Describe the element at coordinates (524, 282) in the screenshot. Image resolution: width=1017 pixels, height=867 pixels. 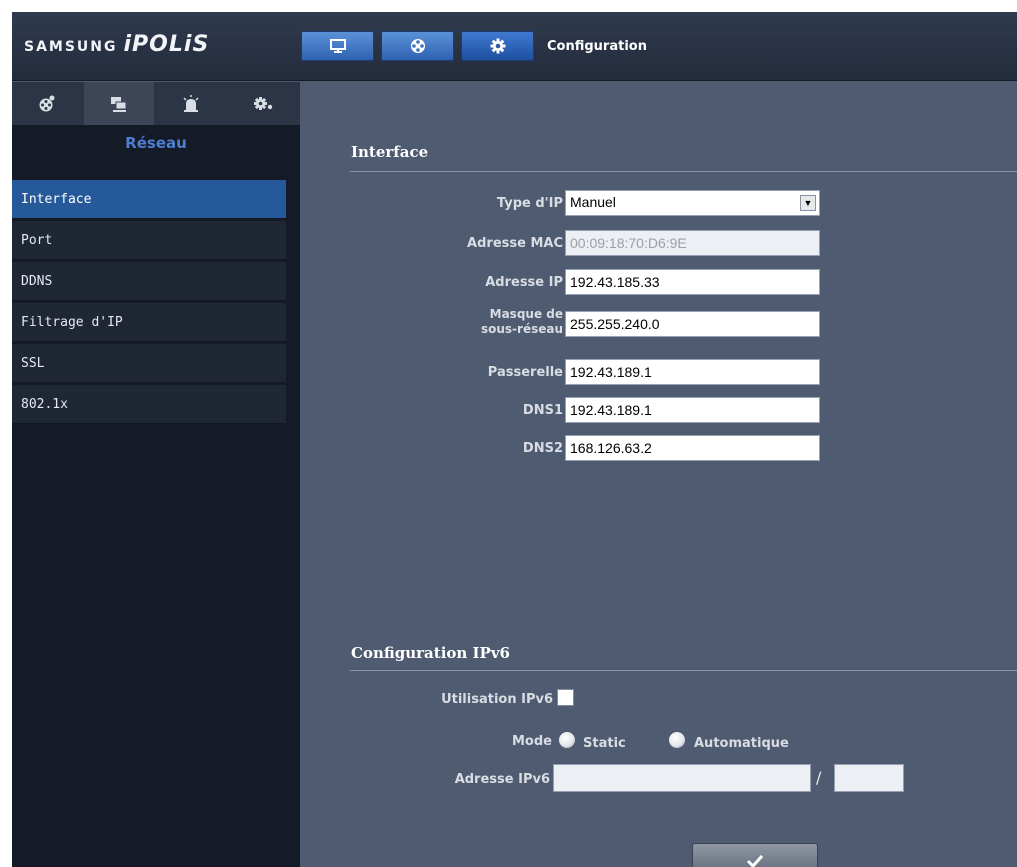
I see `ip-address-label: Adresse IP` at that location.